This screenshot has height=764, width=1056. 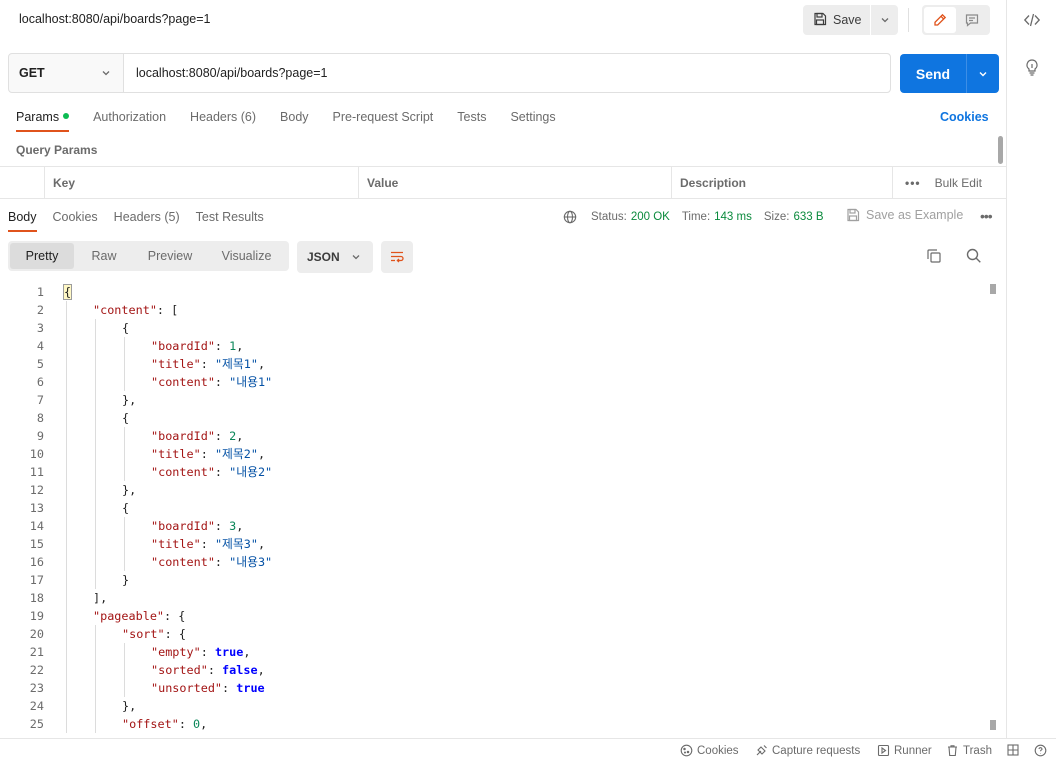 What do you see at coordinates (507, 73) in the screenshot?
I see `url-input` at bounding box center [507, 73].